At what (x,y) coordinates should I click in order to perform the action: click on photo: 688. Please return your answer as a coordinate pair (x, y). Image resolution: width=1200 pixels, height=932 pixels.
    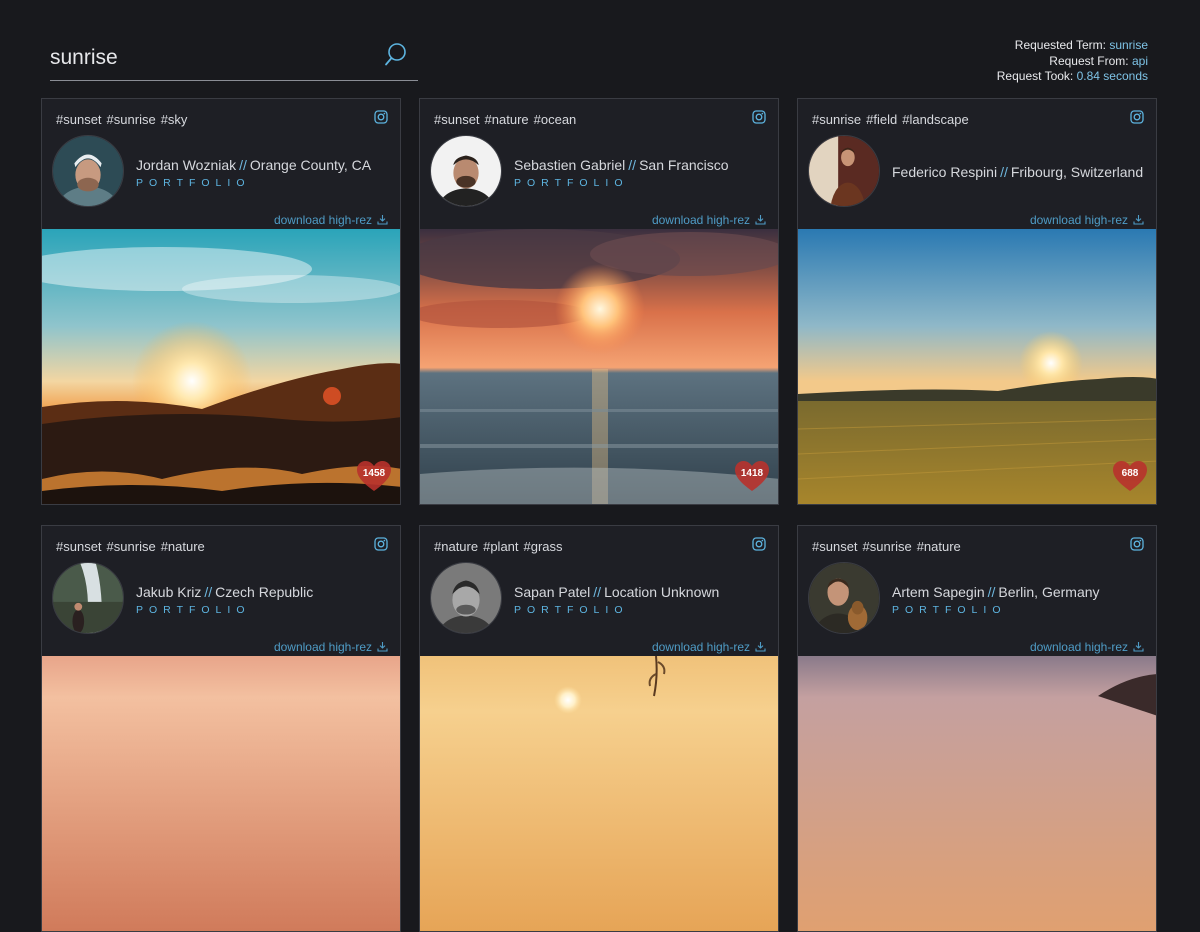
    Looking at the image, I should click on (977, 366).